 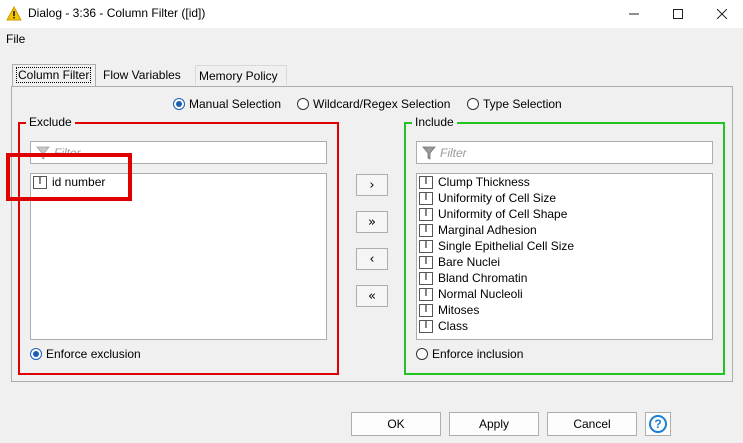 I want to click on list-item: I Normal Nucleoli, so click(x=471, y=294).